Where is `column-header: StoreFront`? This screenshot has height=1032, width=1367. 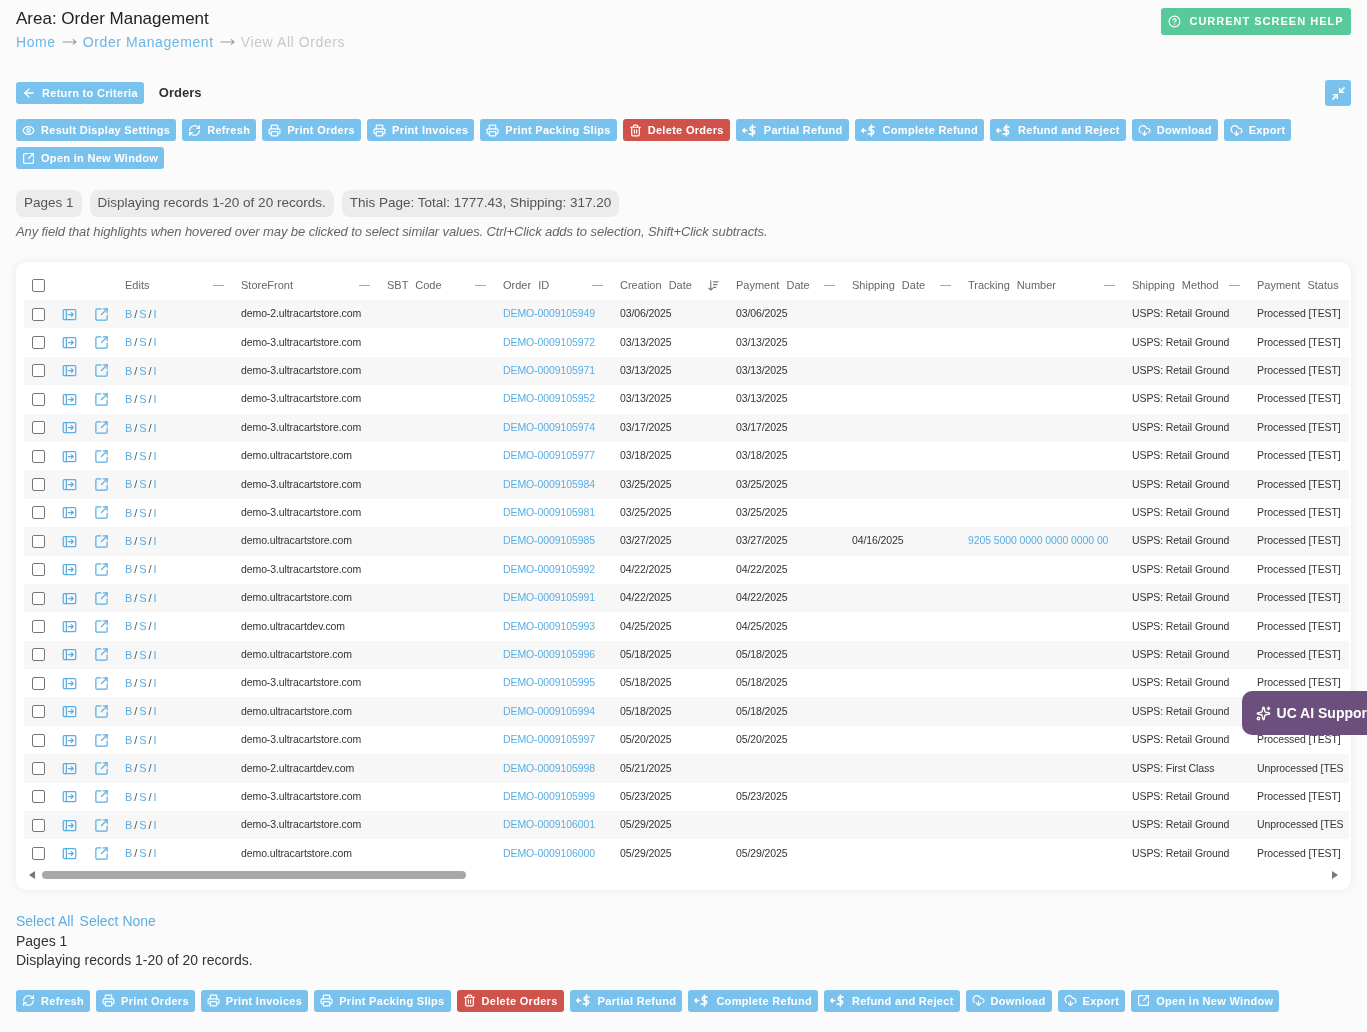 column-header: StoreFront is located at coordinates (267, 285).